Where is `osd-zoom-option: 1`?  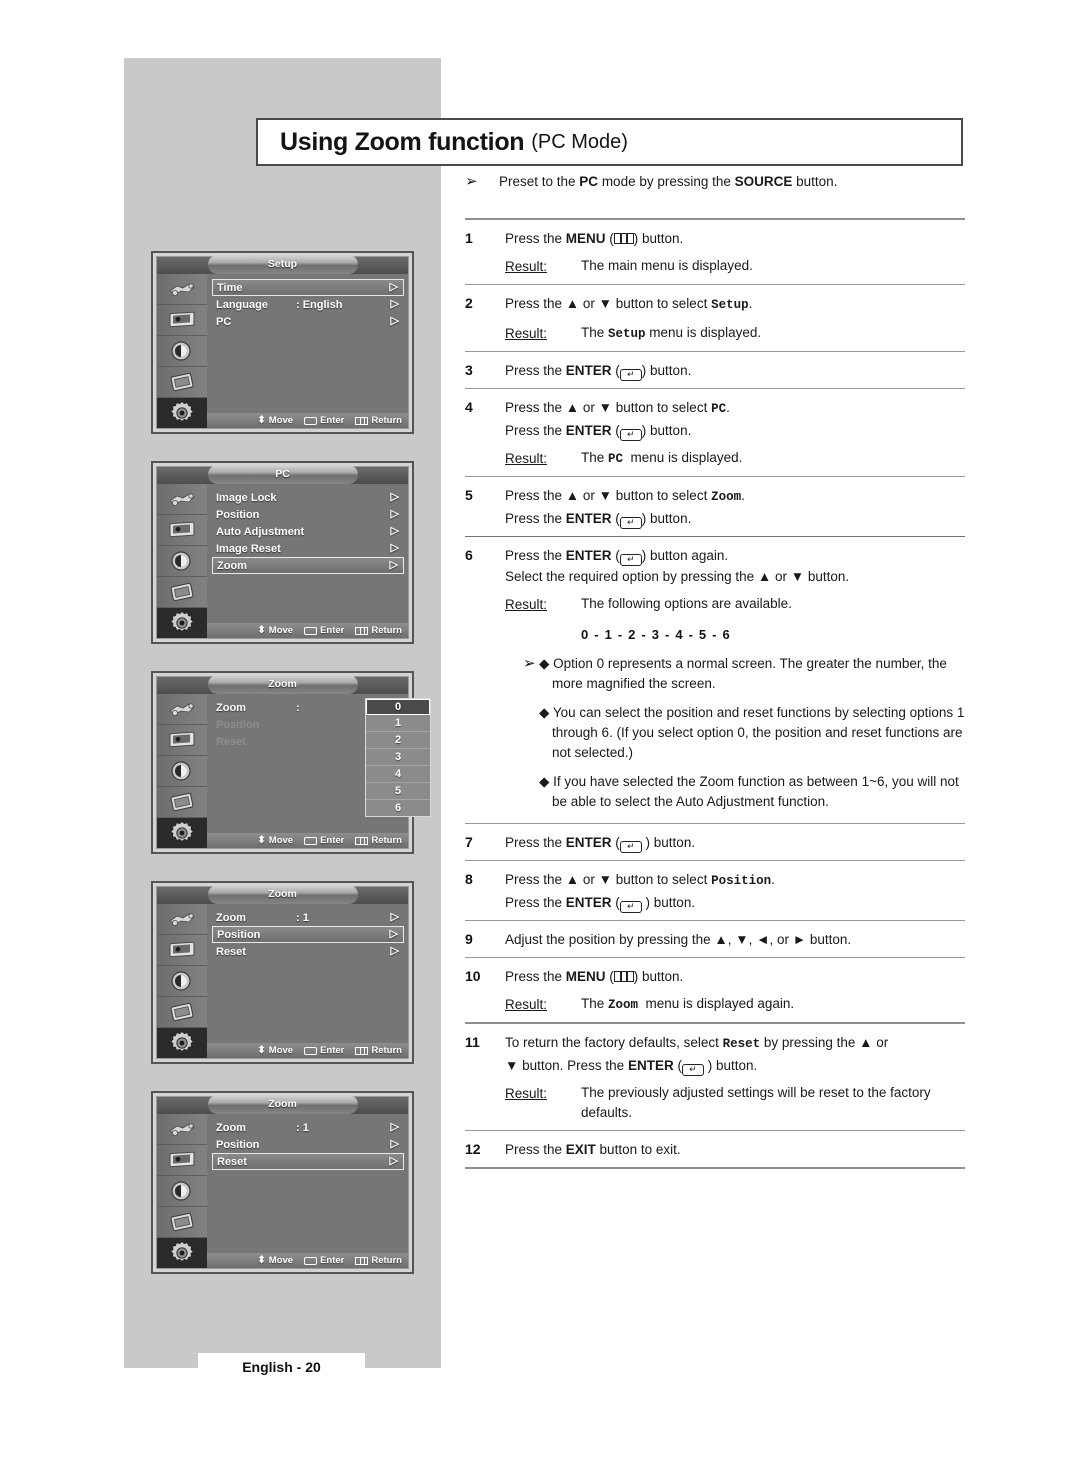 osd-zoom-option: 1 is located at coordinates (398, 723).